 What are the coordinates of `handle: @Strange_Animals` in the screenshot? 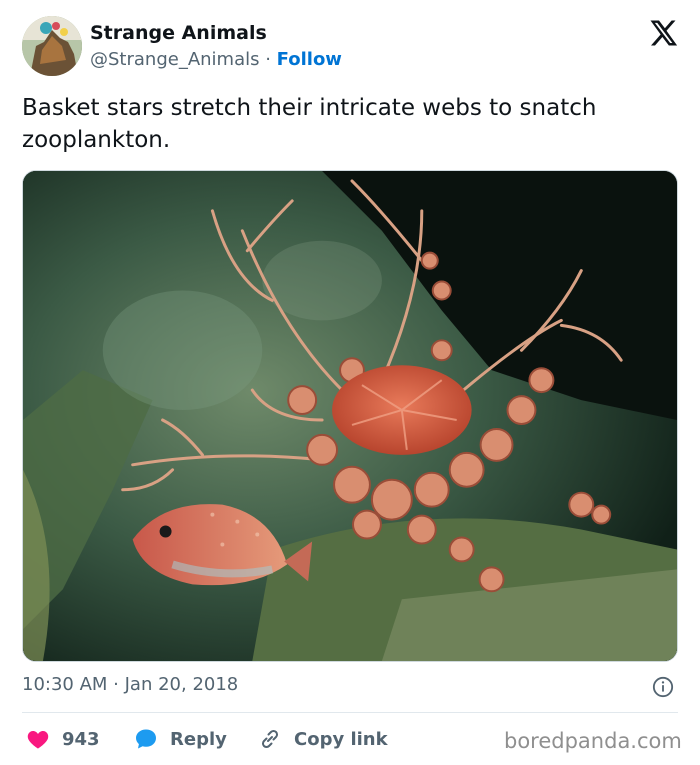 It's located at (175, 59).